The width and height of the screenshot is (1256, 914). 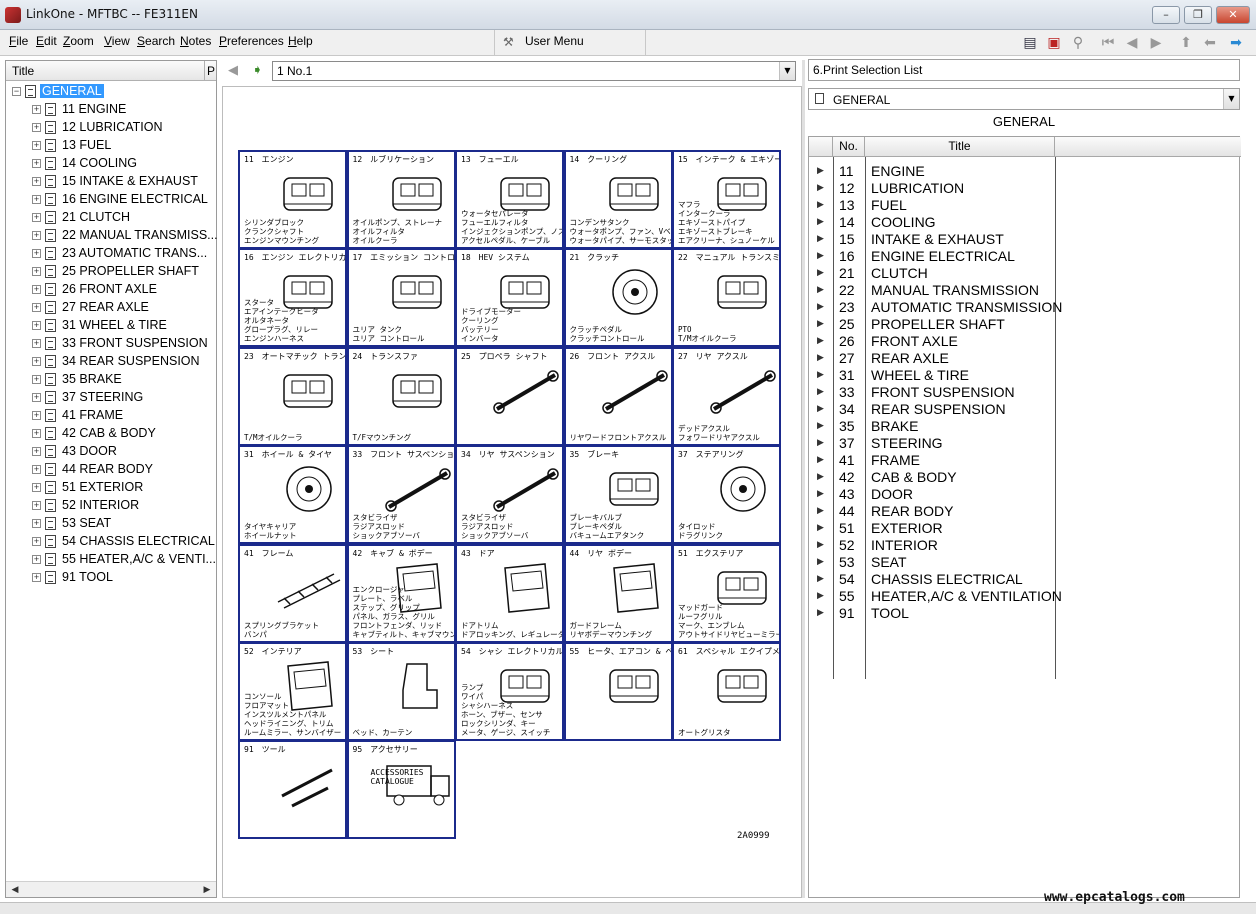 I want to click on section-cell: 34 リヤ サスペンション スタビライザ ラジアスロッド ショックアブソーバ, so click(x=509, y=495).